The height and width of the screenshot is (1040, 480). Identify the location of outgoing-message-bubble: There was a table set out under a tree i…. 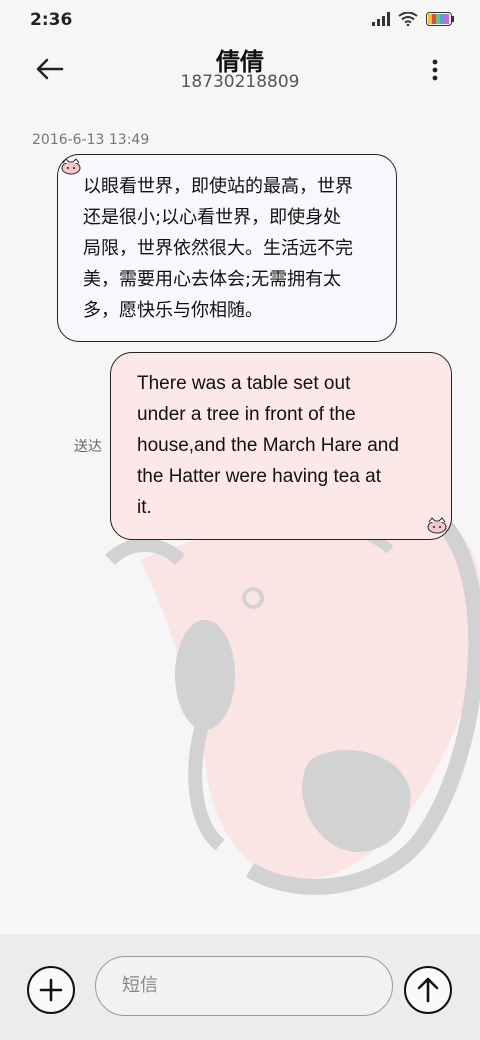
(281, 446).